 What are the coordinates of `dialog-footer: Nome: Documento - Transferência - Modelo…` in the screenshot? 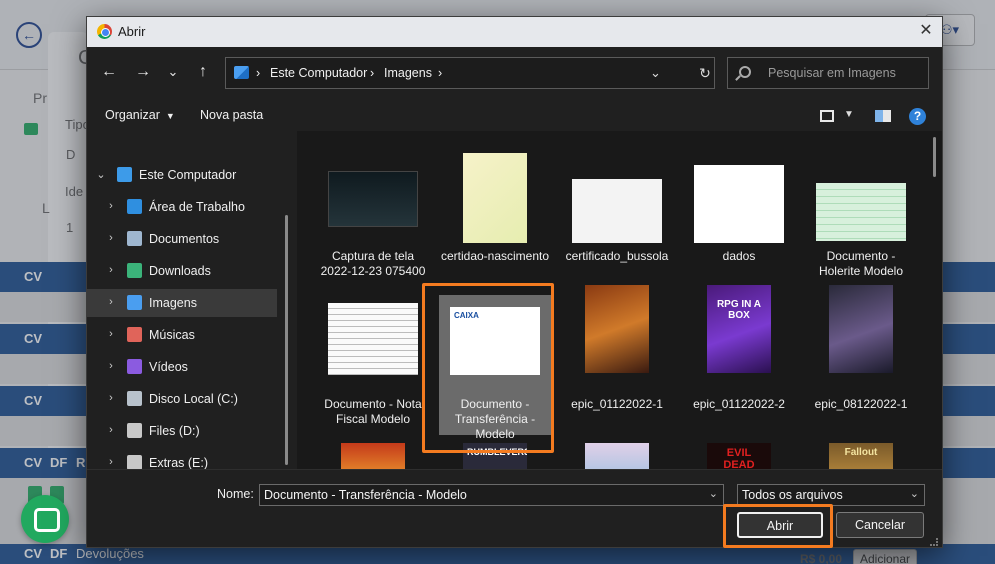 It's located at (514, 508).